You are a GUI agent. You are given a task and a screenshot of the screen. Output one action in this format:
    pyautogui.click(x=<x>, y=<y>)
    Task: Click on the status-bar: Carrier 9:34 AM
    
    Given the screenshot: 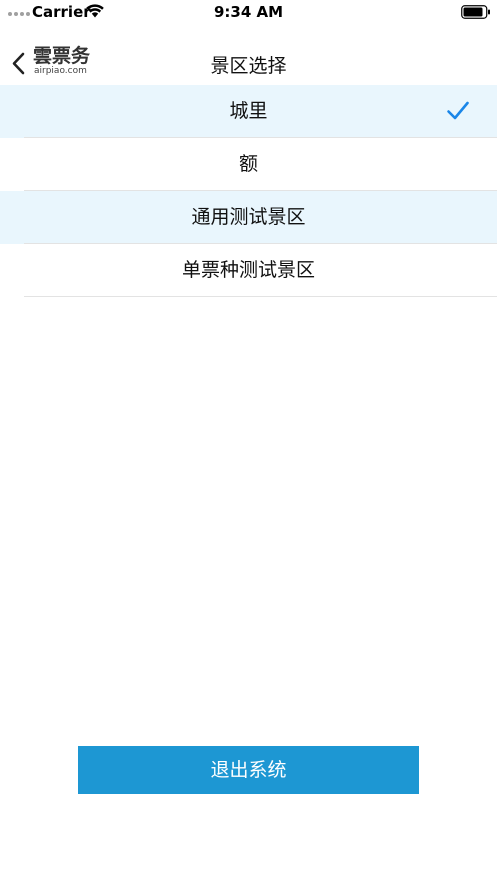 What is the action you would take?
    pyautogui.click(x=248, y=12)
    